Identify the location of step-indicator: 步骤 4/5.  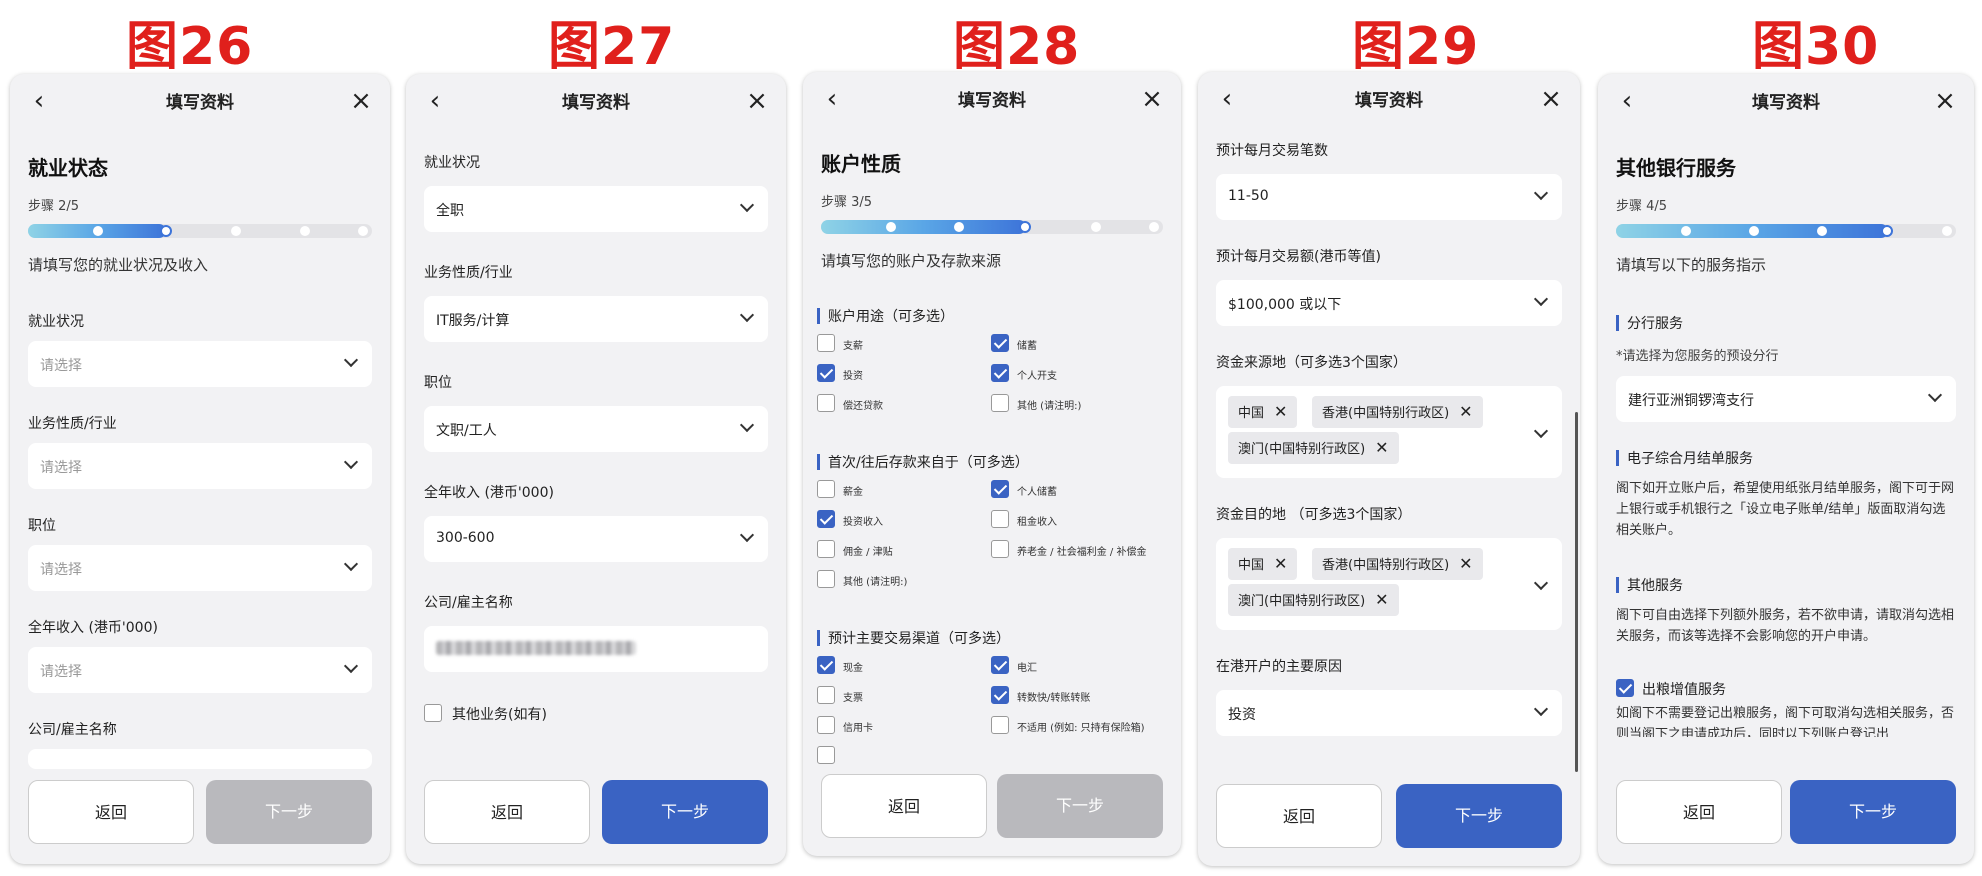
(1642, 206).